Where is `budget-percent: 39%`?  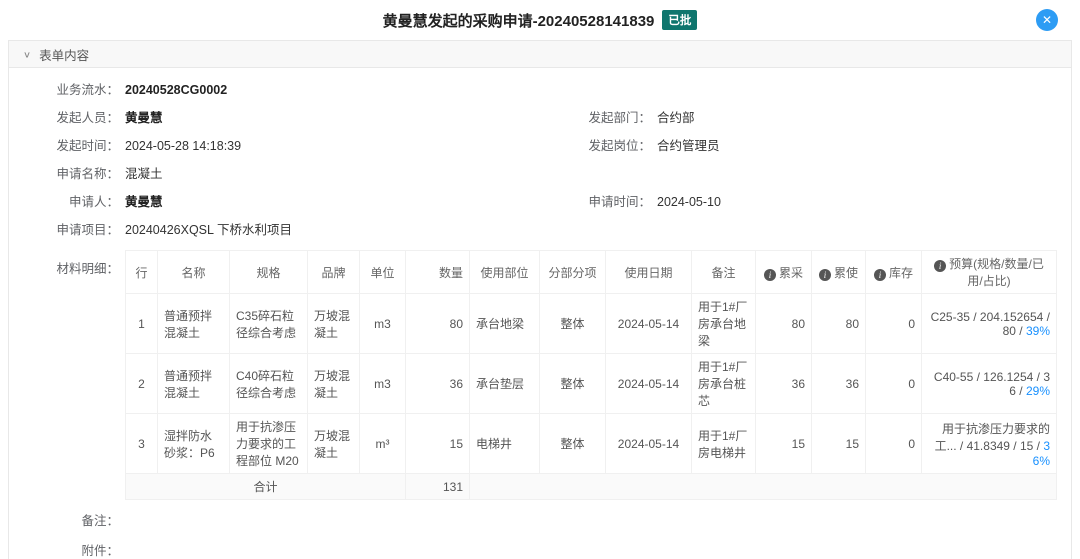 budget-percent: 39% is located at coordinates (1037, 330).